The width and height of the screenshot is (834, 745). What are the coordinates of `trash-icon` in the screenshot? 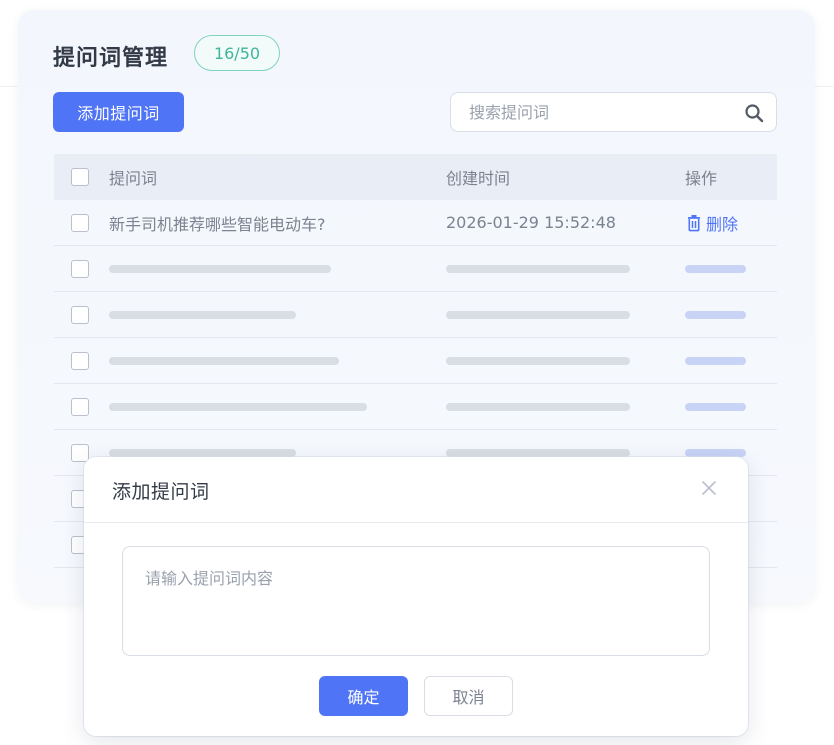 It's located at (694, 222).